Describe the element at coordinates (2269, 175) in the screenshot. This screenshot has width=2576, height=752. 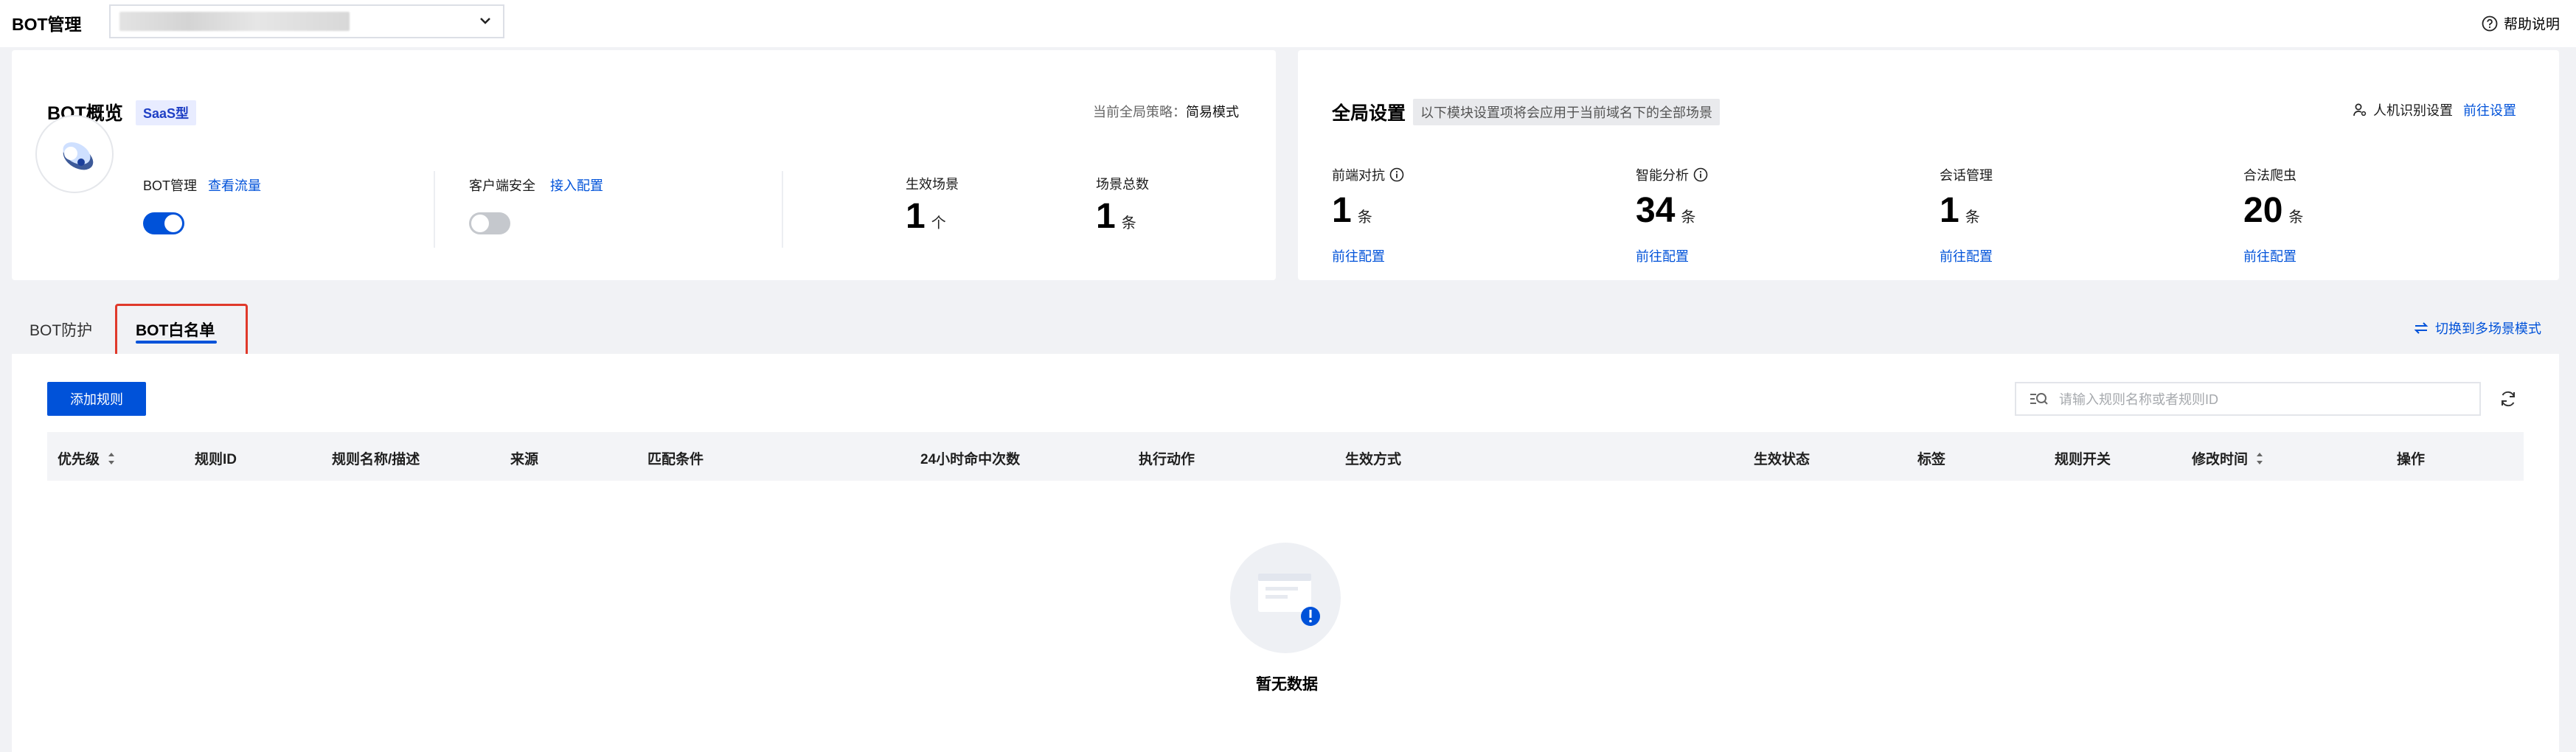
I see `stat-crawler-label: 合法爬虫` at that location.